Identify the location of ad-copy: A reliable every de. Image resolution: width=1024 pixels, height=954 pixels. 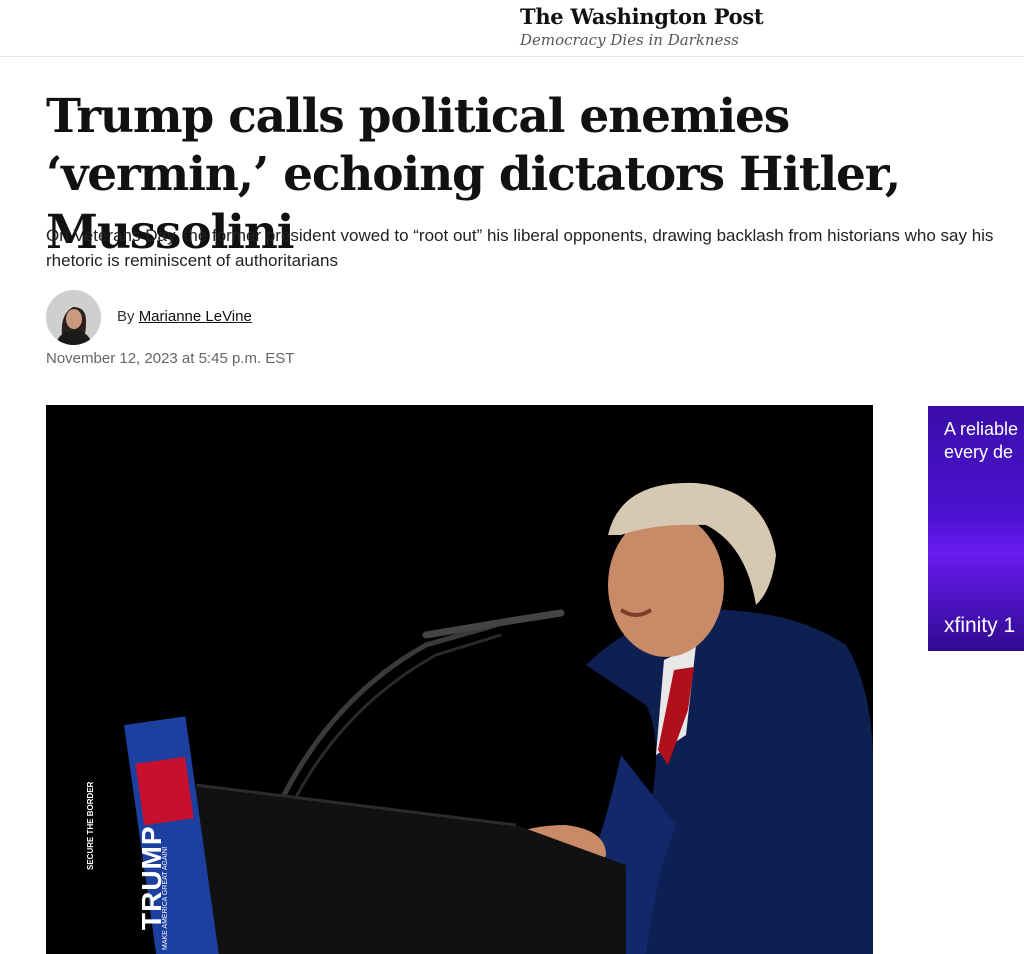
(981, 440).